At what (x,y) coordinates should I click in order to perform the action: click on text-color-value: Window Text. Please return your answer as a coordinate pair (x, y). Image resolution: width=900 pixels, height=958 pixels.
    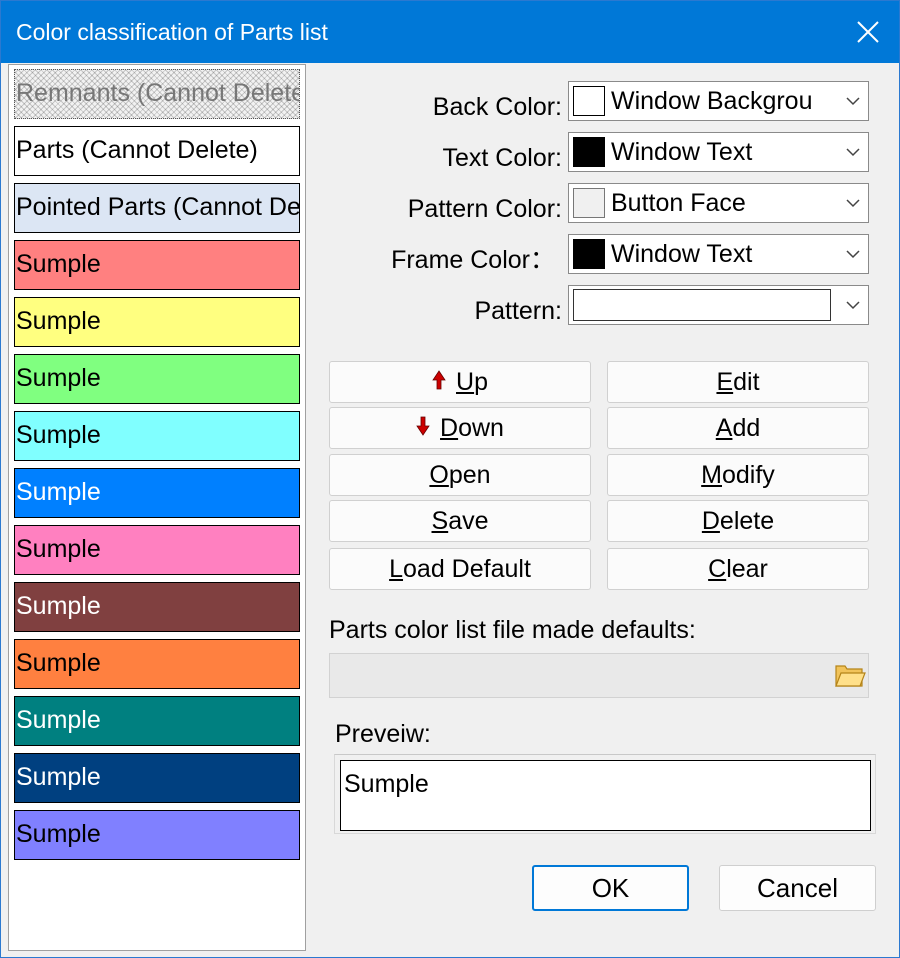
    Looking at the image, I should click on (682, 152).